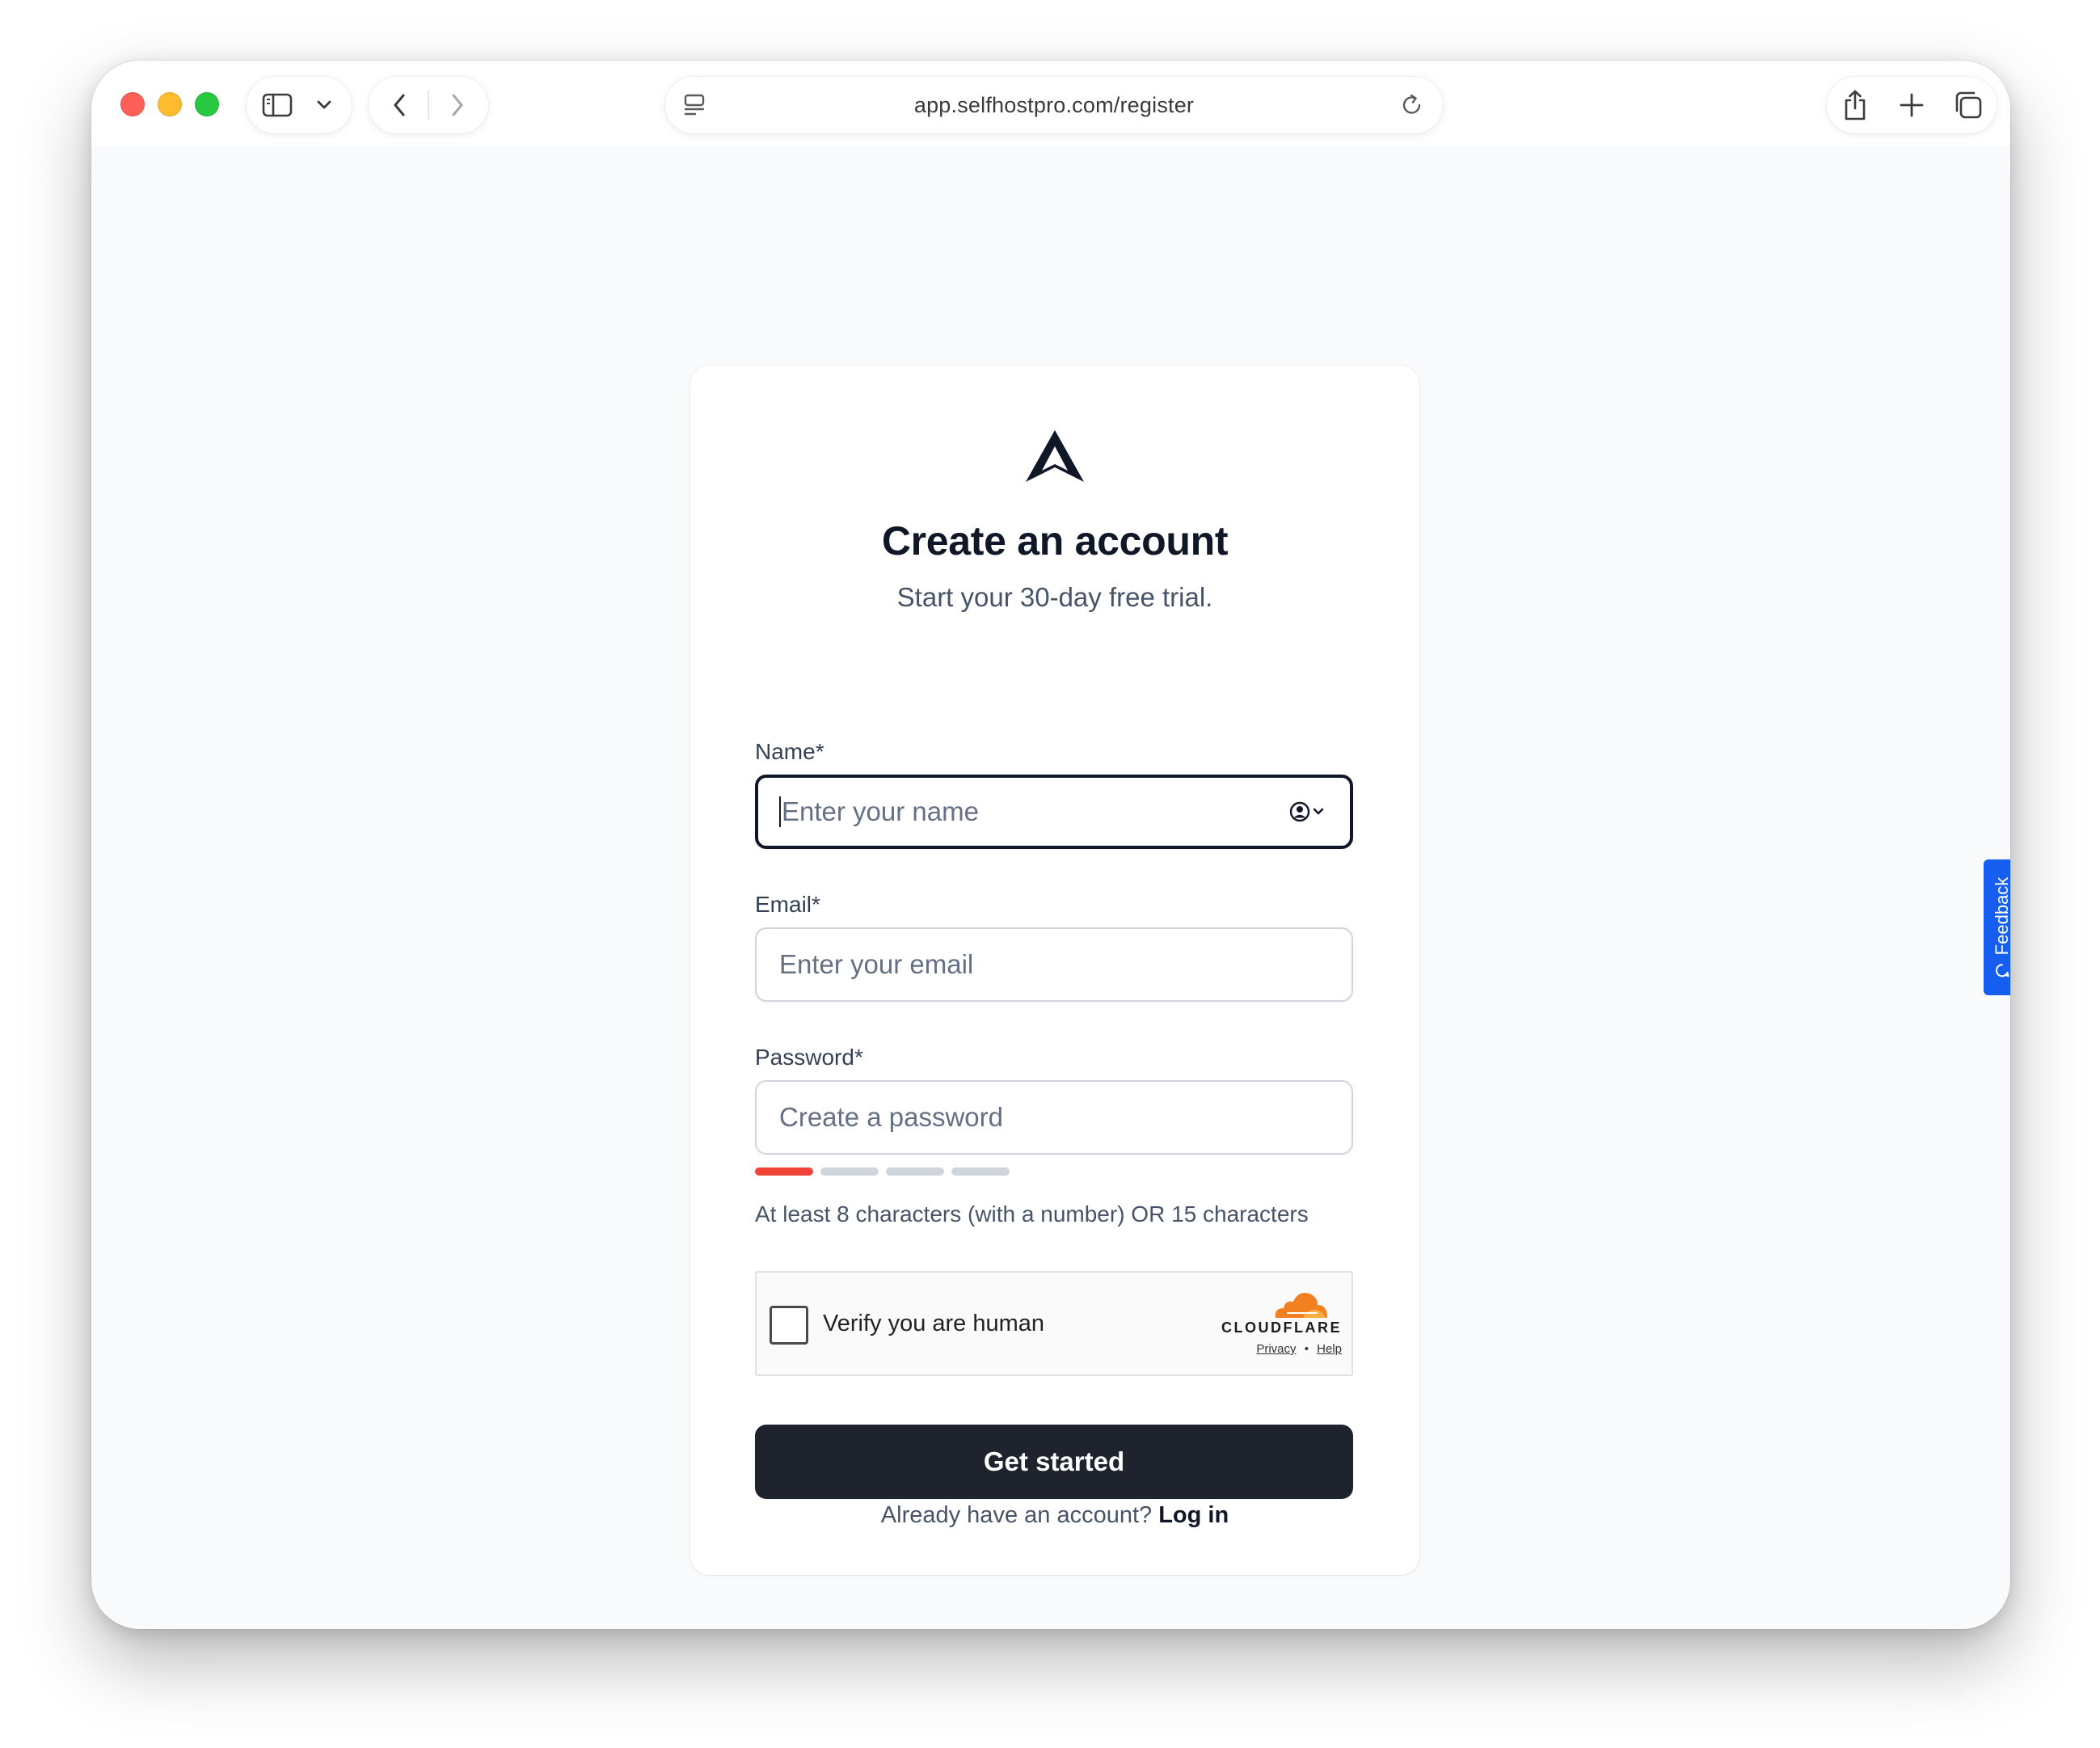  Describe the element at coordinates (891, 1117) in the screenshot. I see `password-placeholder: Create a password` at that location.